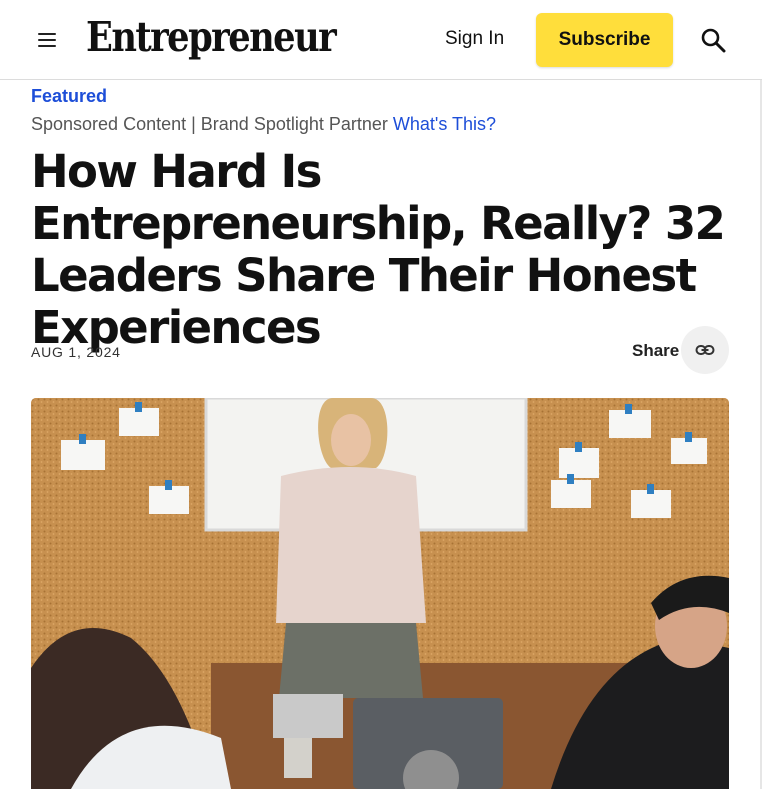 This screenshot has height=789, width=762. Describe the element at coordinates (381, 40) in the screenshot. I see `site-header: Entrepreneur Sign In Subscribe` at that location.